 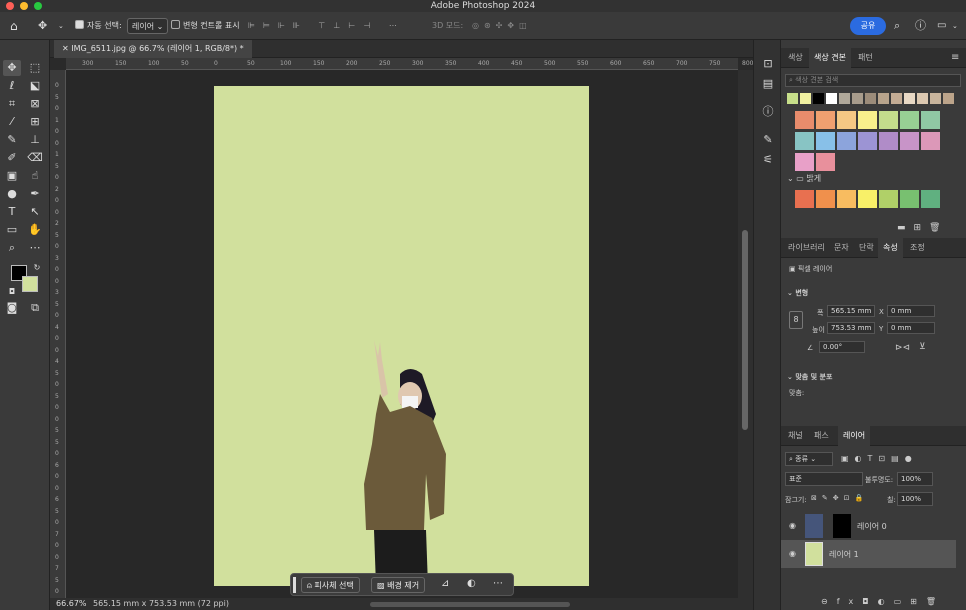 What do you see at coordinates (797, 293) in the screenshot?
I see `transform-section-header: ⌄ 변형` at bounding box center [797, 293].